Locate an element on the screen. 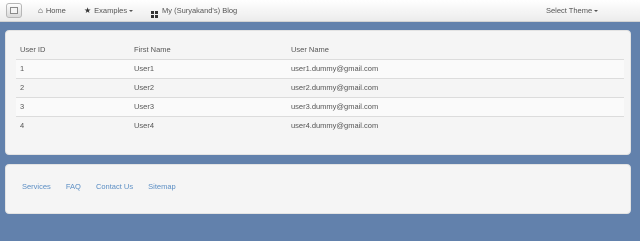 This screenshot has width=640, height=241. grid-icon is located at coordinates (154, 14).